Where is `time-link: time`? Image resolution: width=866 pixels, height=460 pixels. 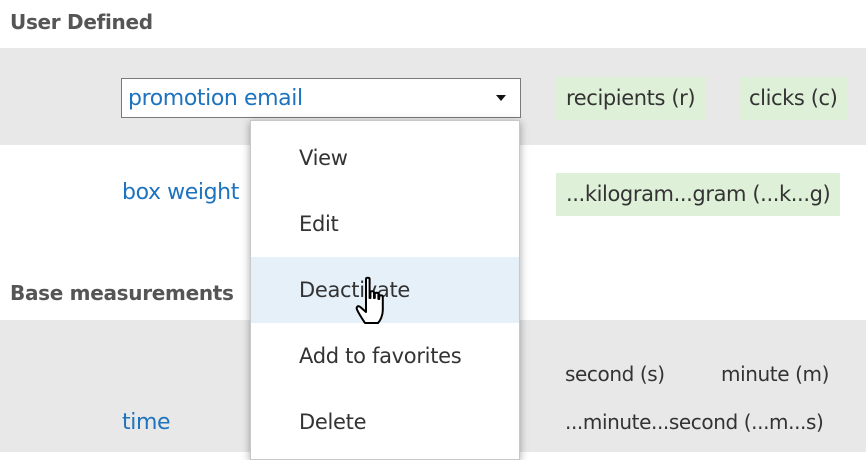 time-link: time is located at coordinates (146, 422).